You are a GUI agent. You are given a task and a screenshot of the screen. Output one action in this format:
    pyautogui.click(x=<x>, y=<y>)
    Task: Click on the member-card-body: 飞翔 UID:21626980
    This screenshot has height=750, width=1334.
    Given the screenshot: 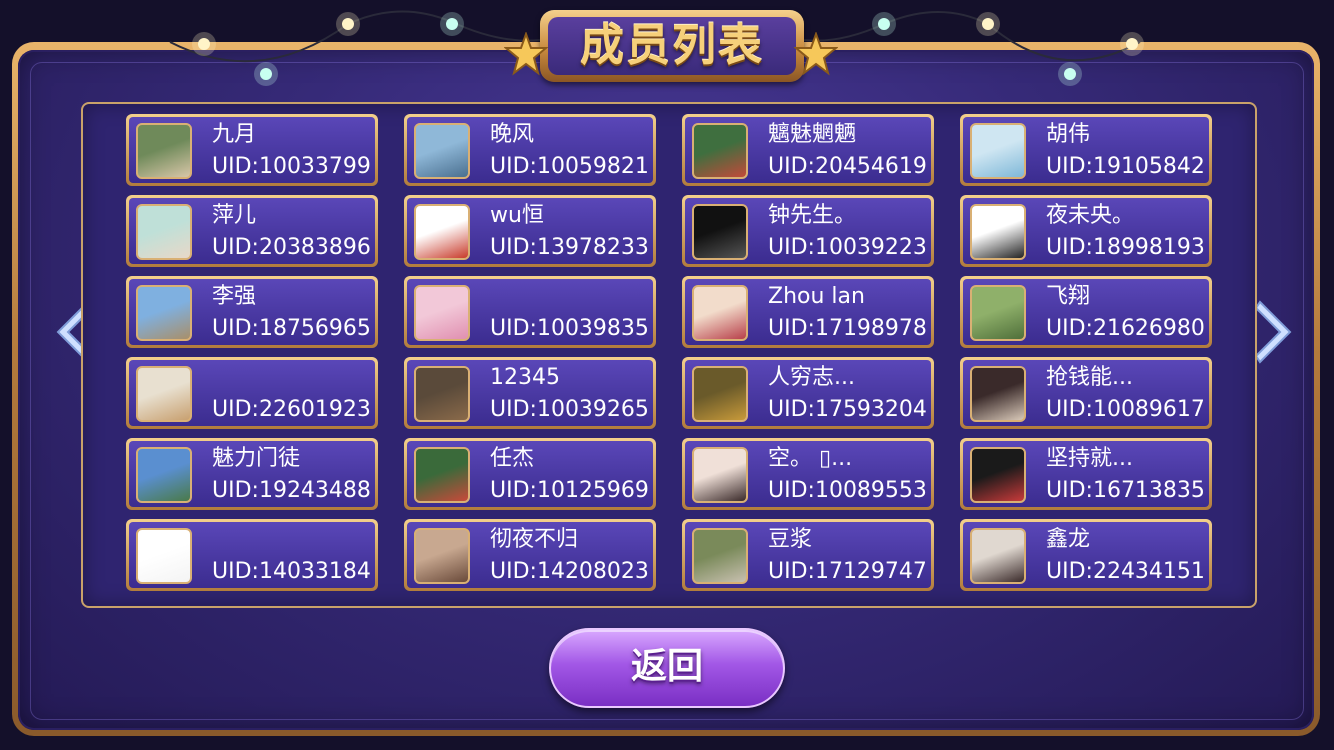 What is the action you would take?
    pyautogui.click(x=1086, y=312)
    